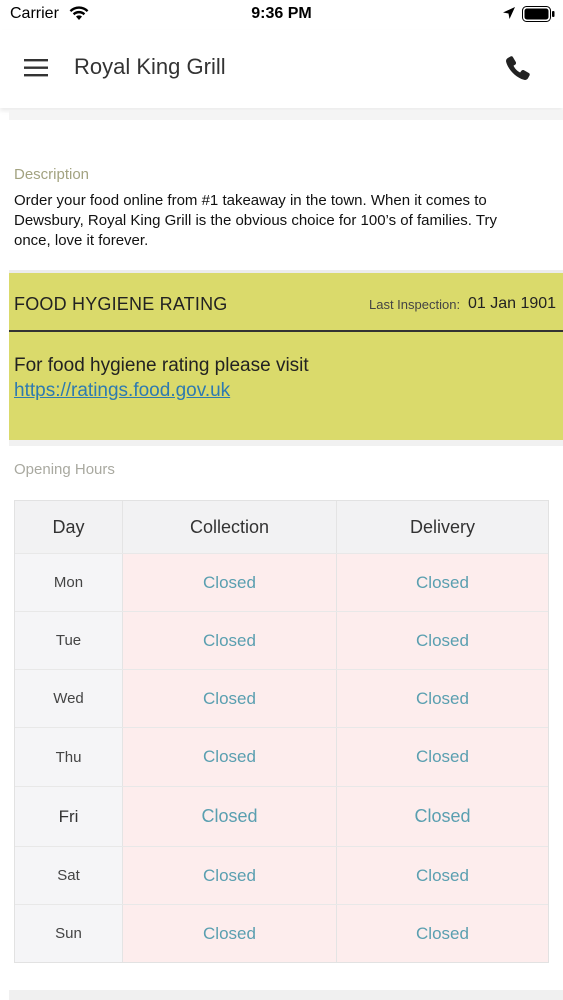  Describe the element at coordinates (68, 640) in the screenshot. I see `day-cell: Tue` at that location.